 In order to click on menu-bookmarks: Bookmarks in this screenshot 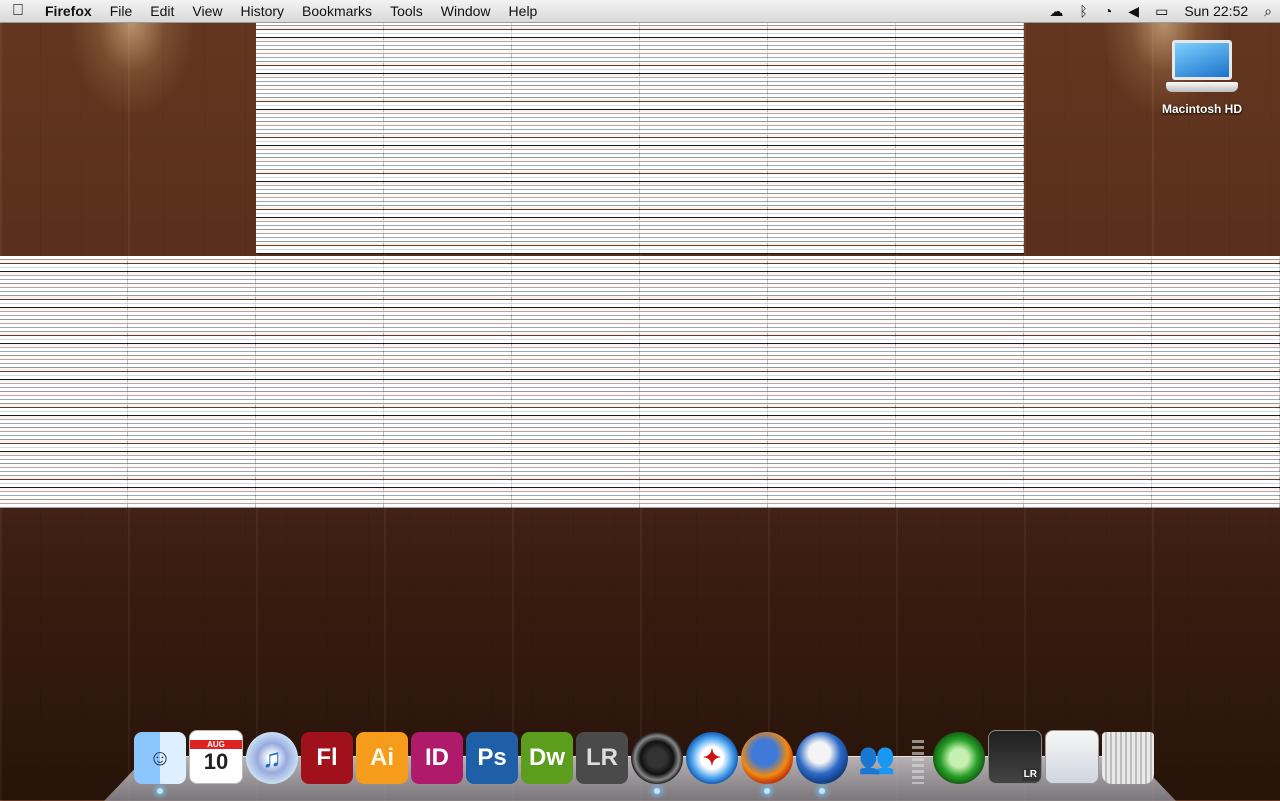, I will do `click(337, 11)`.